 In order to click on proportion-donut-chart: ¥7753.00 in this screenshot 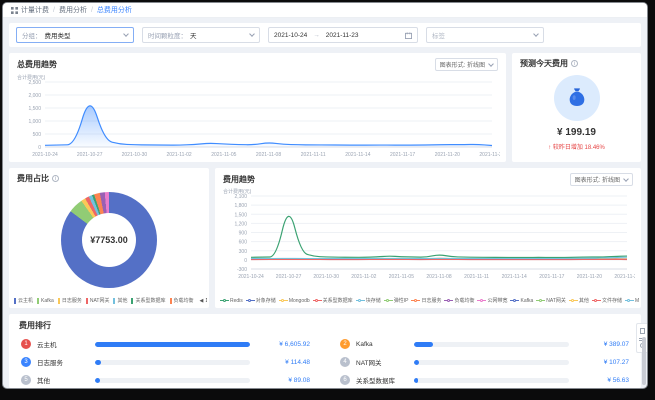, I will do `click(109, 240)`.